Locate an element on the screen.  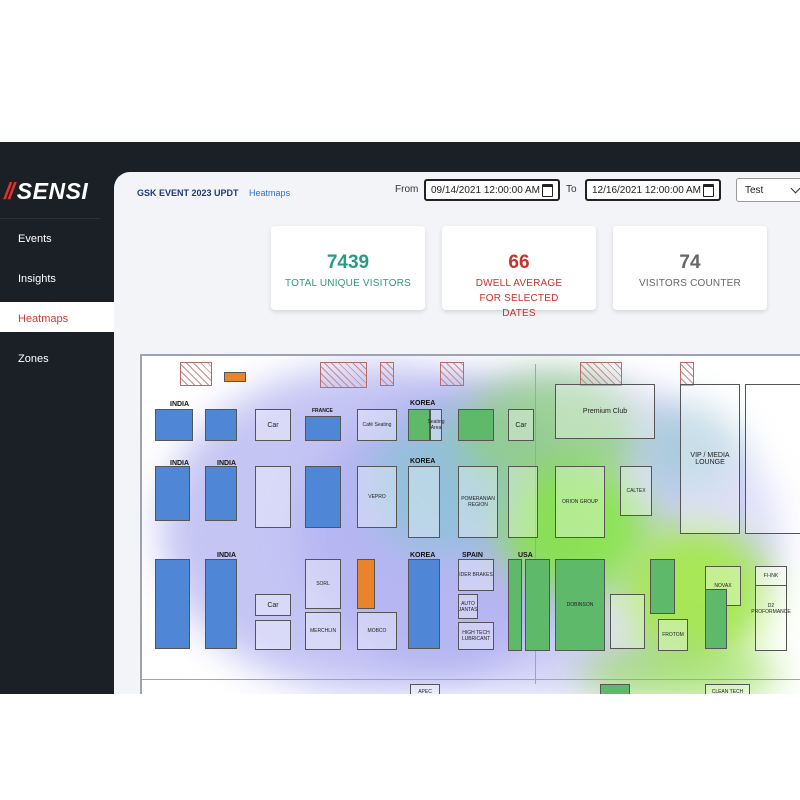
sidebar-item-insights: Insights is located at coordinates (37, 279).